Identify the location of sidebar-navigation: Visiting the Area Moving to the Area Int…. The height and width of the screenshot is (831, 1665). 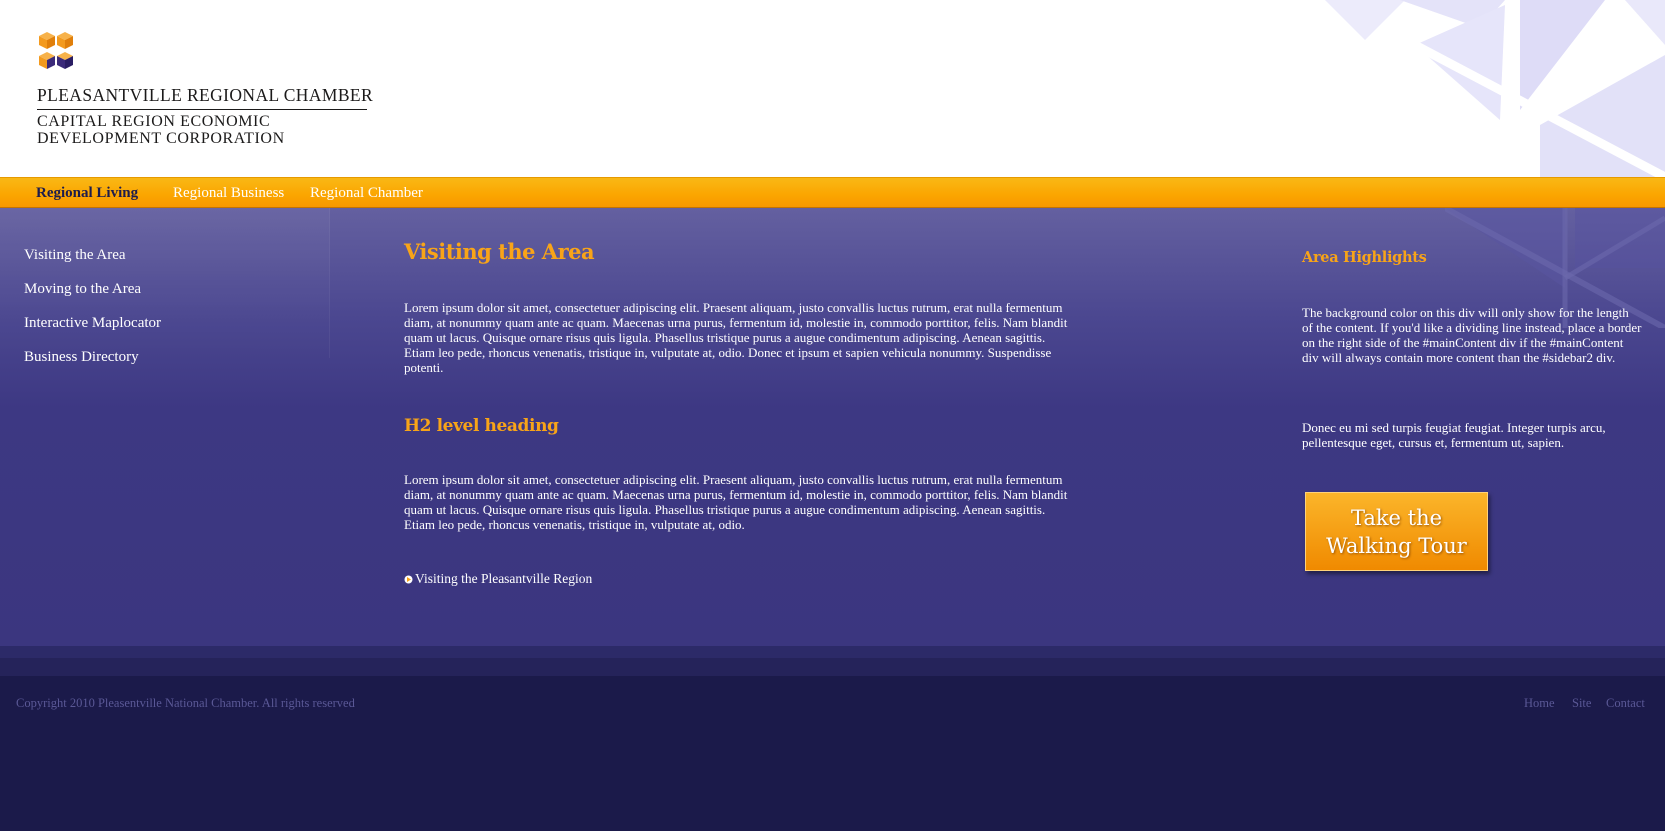
(165, 286).